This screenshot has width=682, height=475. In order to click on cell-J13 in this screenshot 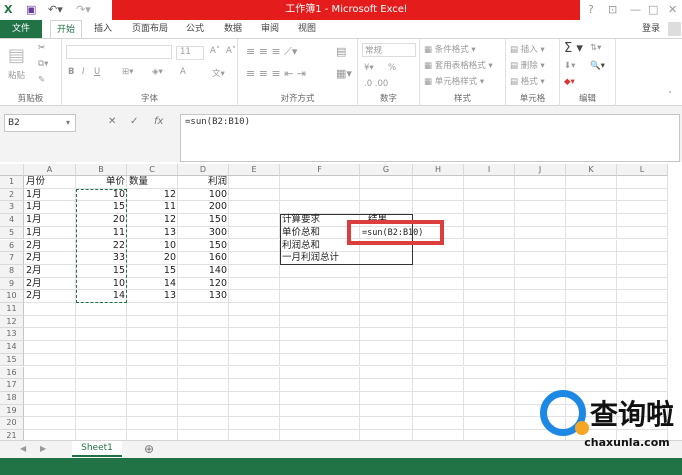, I will do `click(540, 335)`.